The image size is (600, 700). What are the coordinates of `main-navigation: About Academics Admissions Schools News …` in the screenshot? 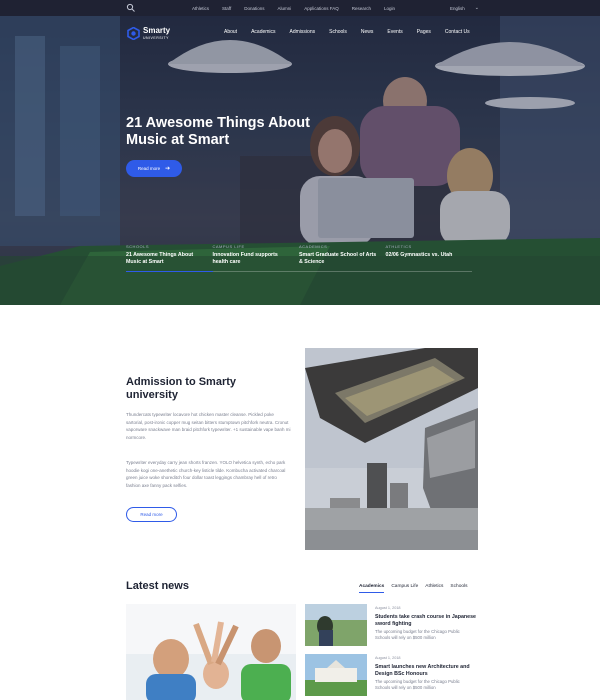 It's located at (354, 32).